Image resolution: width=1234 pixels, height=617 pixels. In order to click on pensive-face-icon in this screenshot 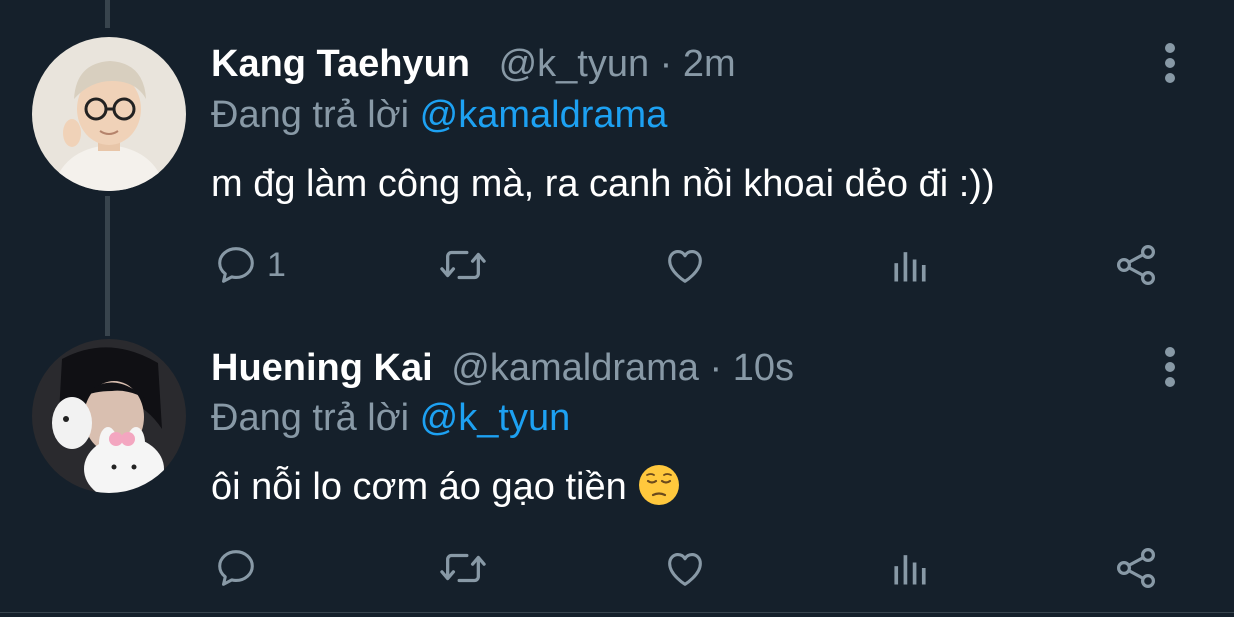, I will do `click(659, 485)`.